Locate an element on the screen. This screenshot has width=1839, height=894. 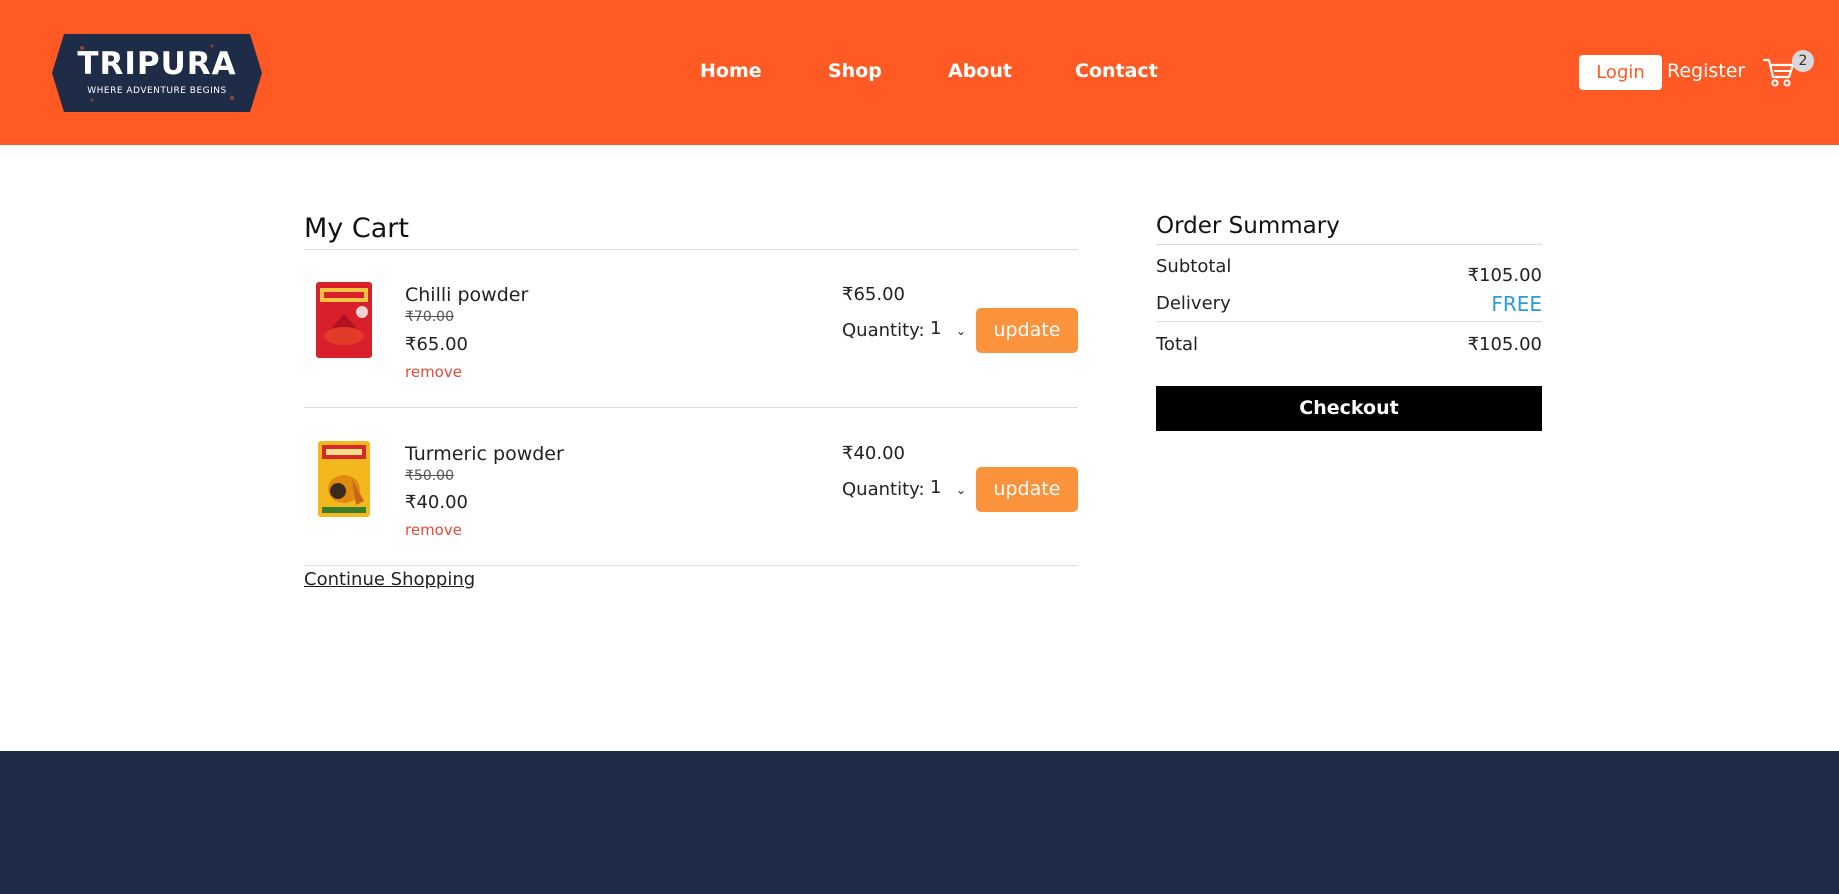
subtotal-value: ₹105.00 is located at coordinates (1504, 275).